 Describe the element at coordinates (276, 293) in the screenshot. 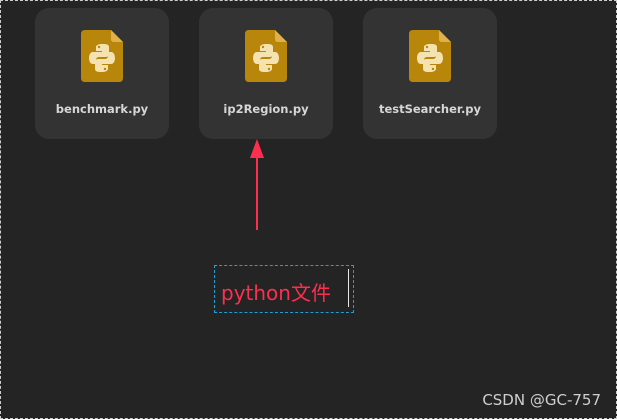

I see `annotation-text: python文件` at that location.